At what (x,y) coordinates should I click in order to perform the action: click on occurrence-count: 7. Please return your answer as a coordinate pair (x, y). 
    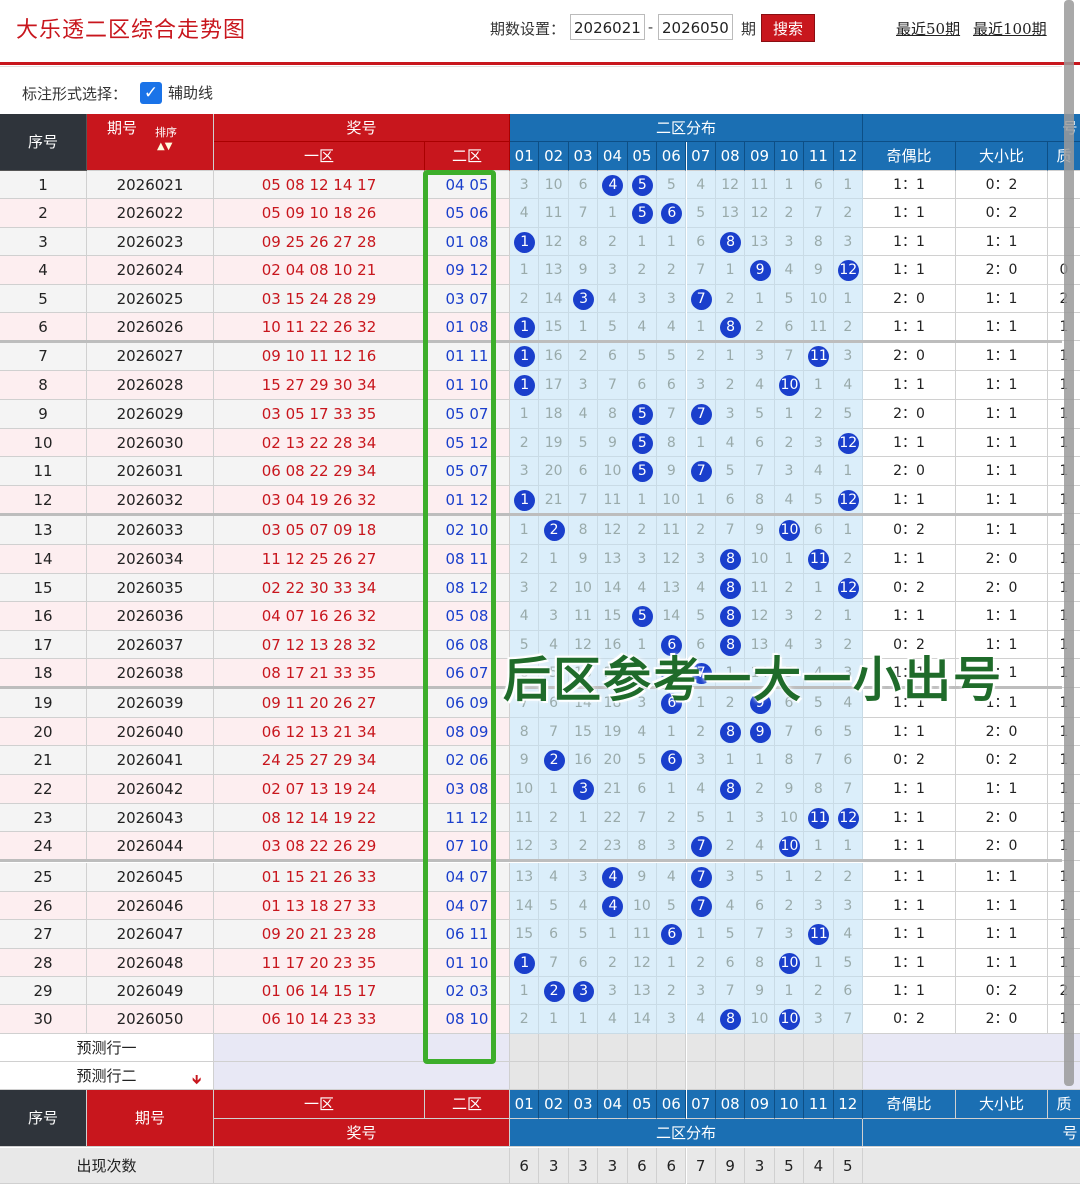
    Looking at the image, I should click on (701, 1166).